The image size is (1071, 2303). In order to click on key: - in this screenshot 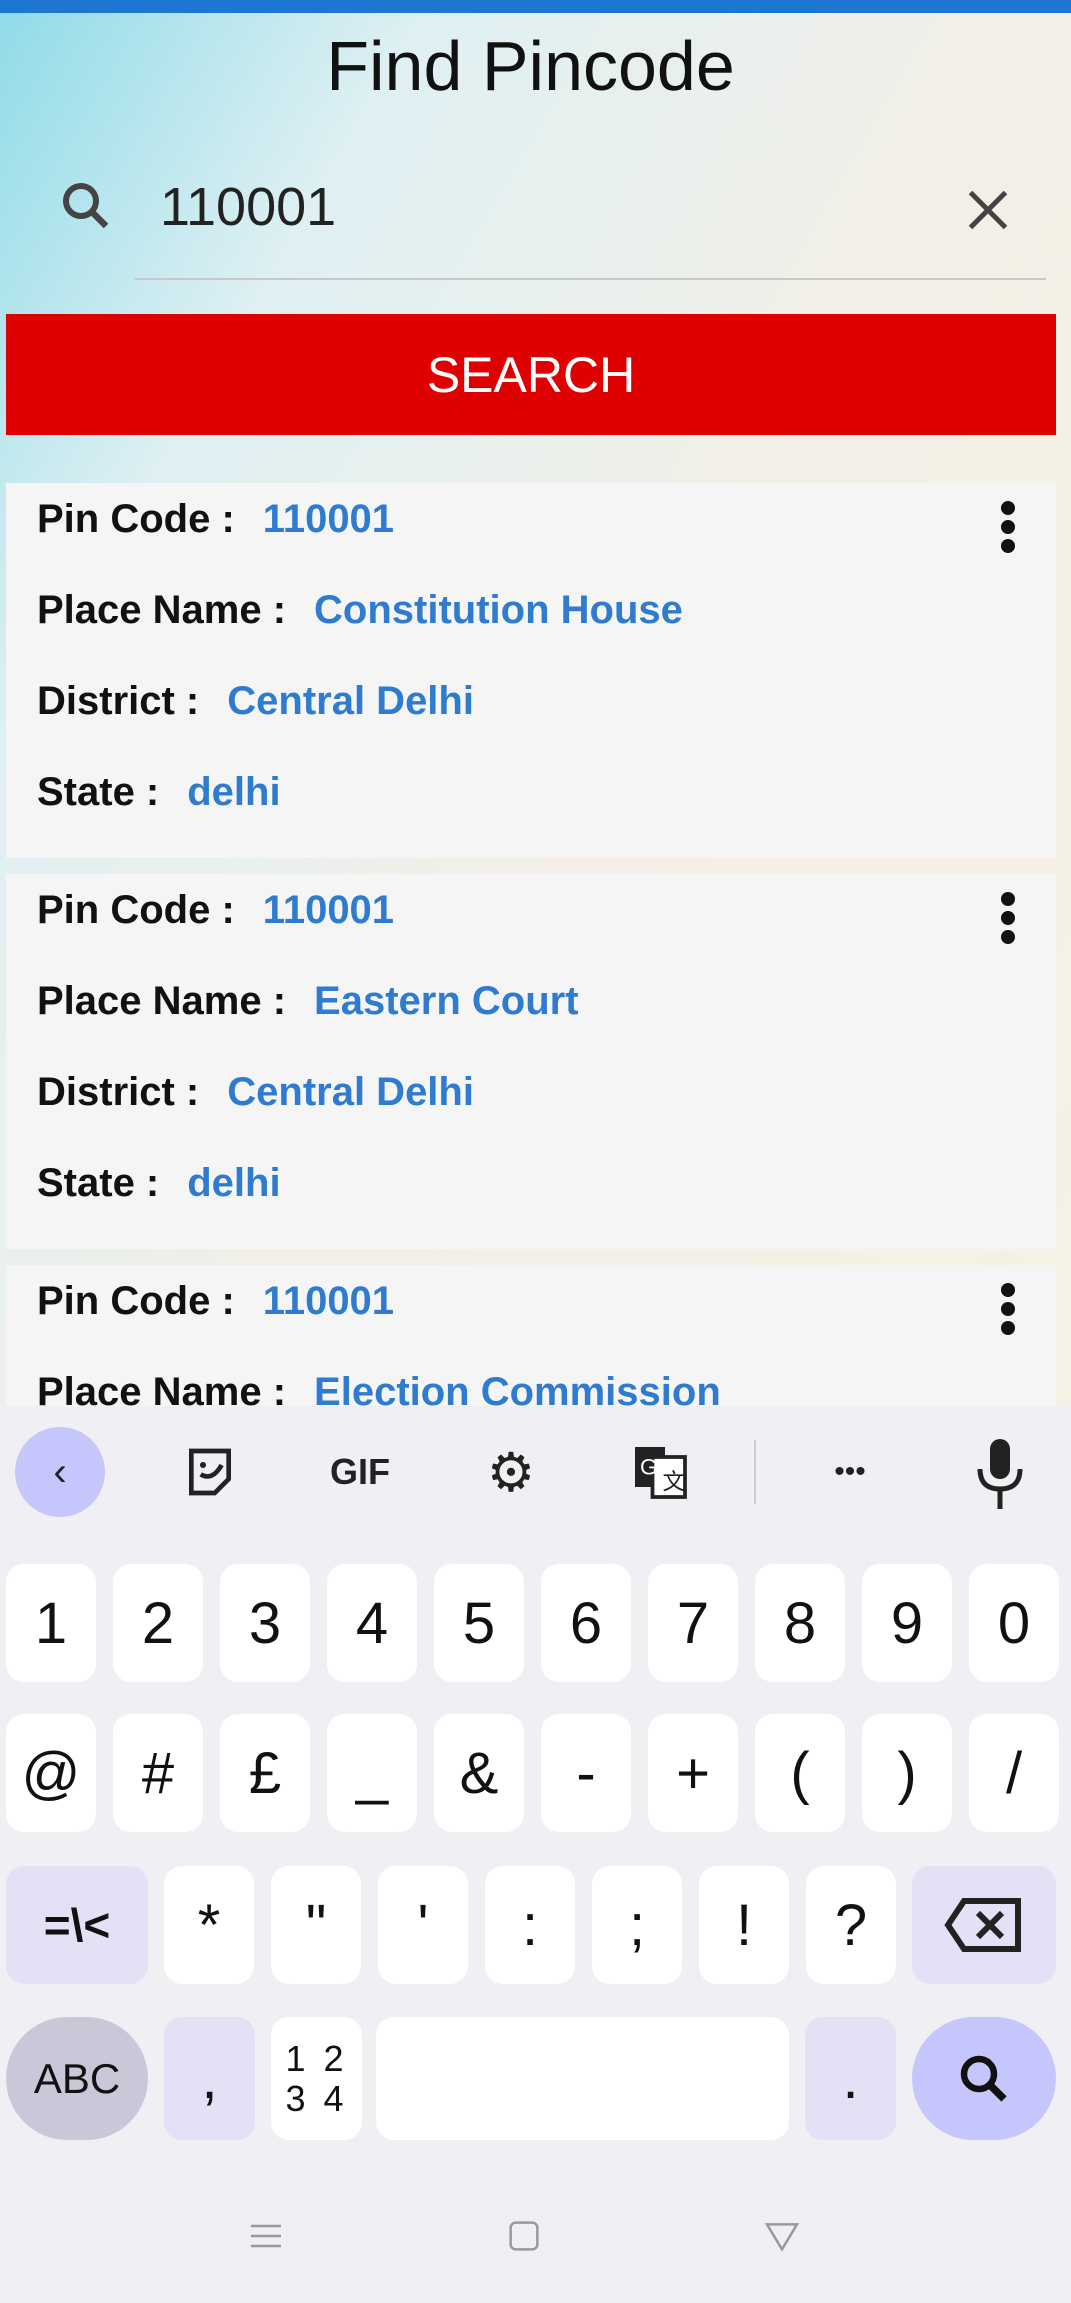, I will do `click(586, 1773)`.